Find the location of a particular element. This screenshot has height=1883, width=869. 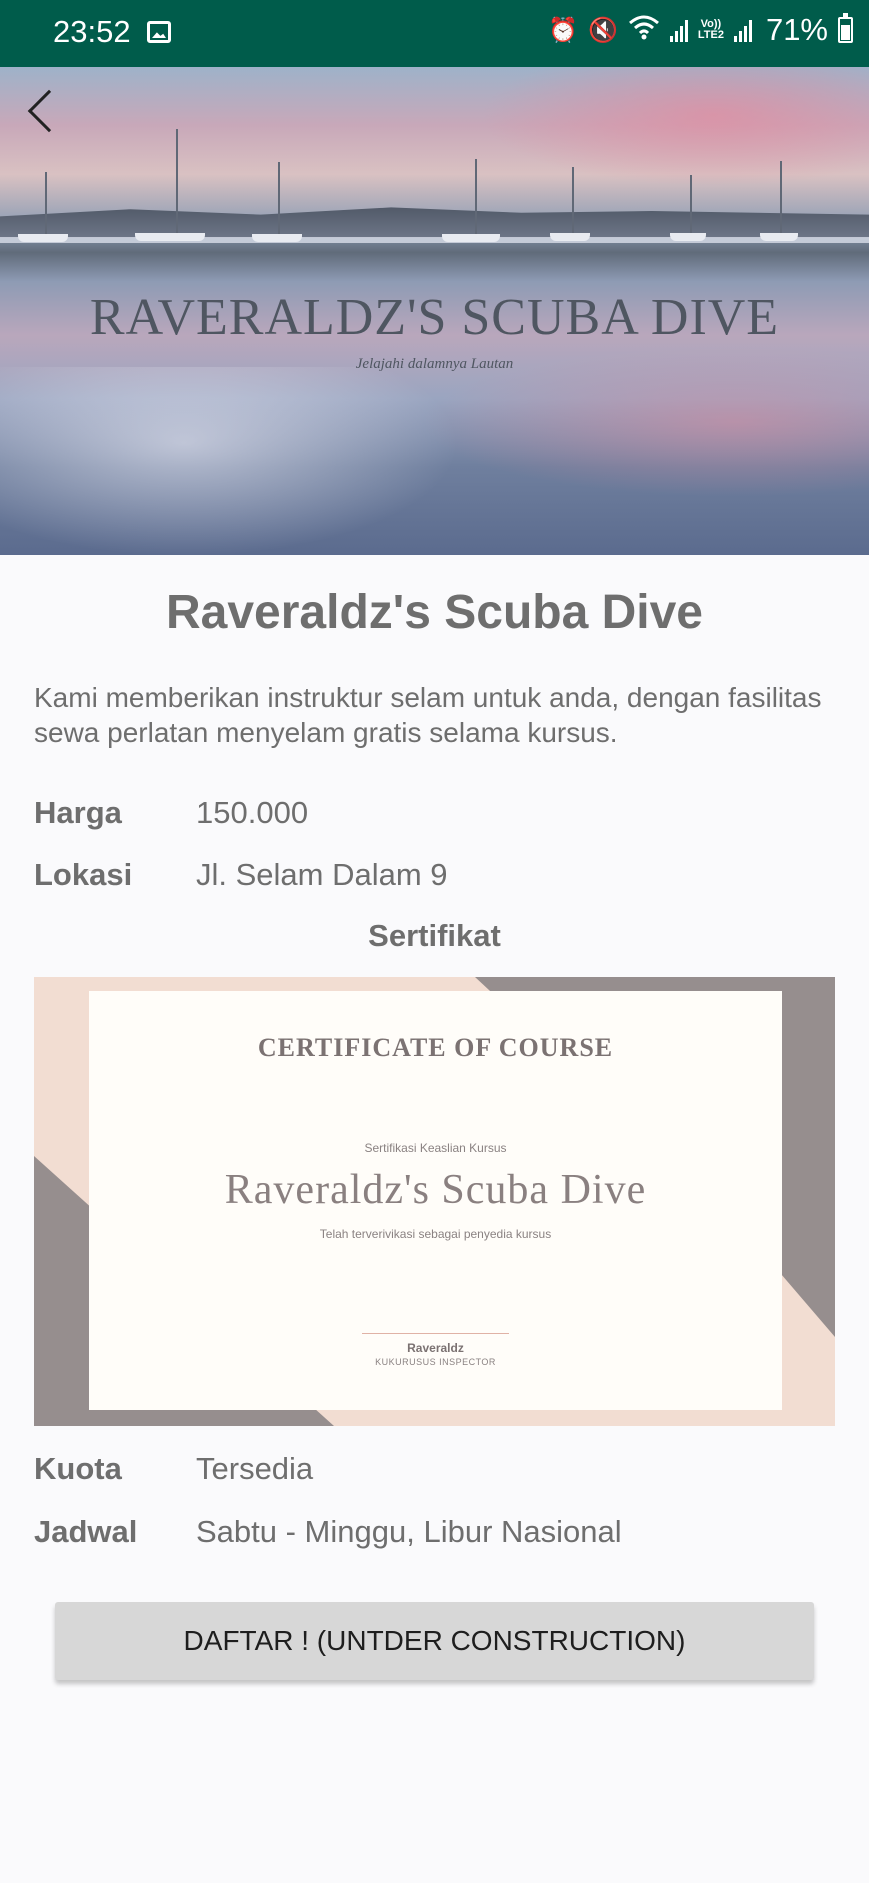

register-button: DAFTAR ! (UNTDER CONSTRUCTION) is located at coordinates (434, 1641).